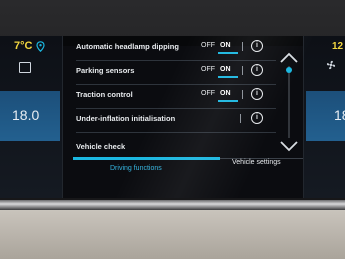 The height and width of the screenshot is (259, 345). I want to click on chrome-trim-strip, so click(172, 205).